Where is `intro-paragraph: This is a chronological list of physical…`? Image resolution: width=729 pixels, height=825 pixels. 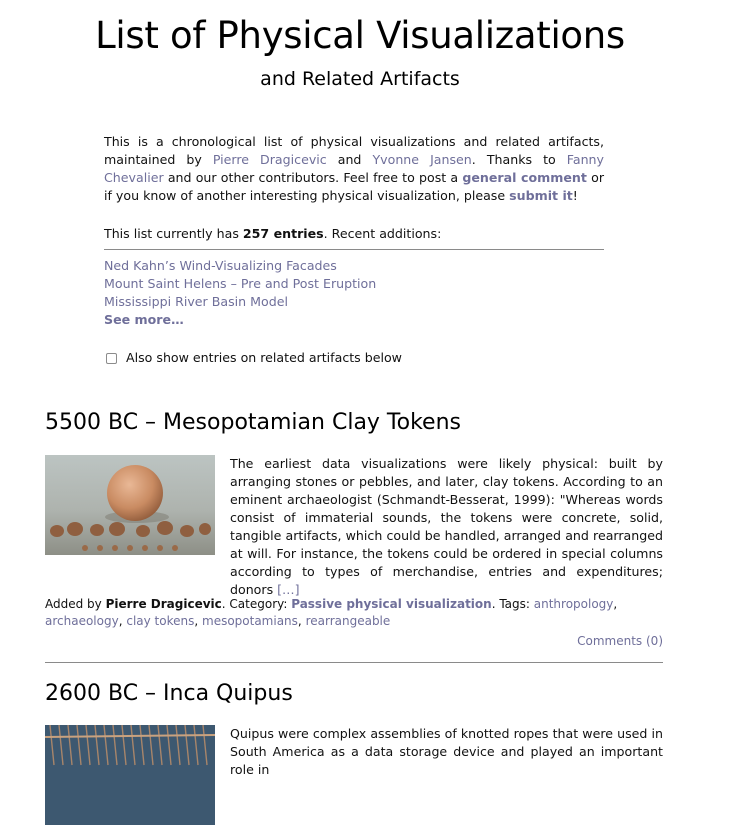
intro-paragraph: This is a chronological list of physical… is located at coordinates (354, 169).